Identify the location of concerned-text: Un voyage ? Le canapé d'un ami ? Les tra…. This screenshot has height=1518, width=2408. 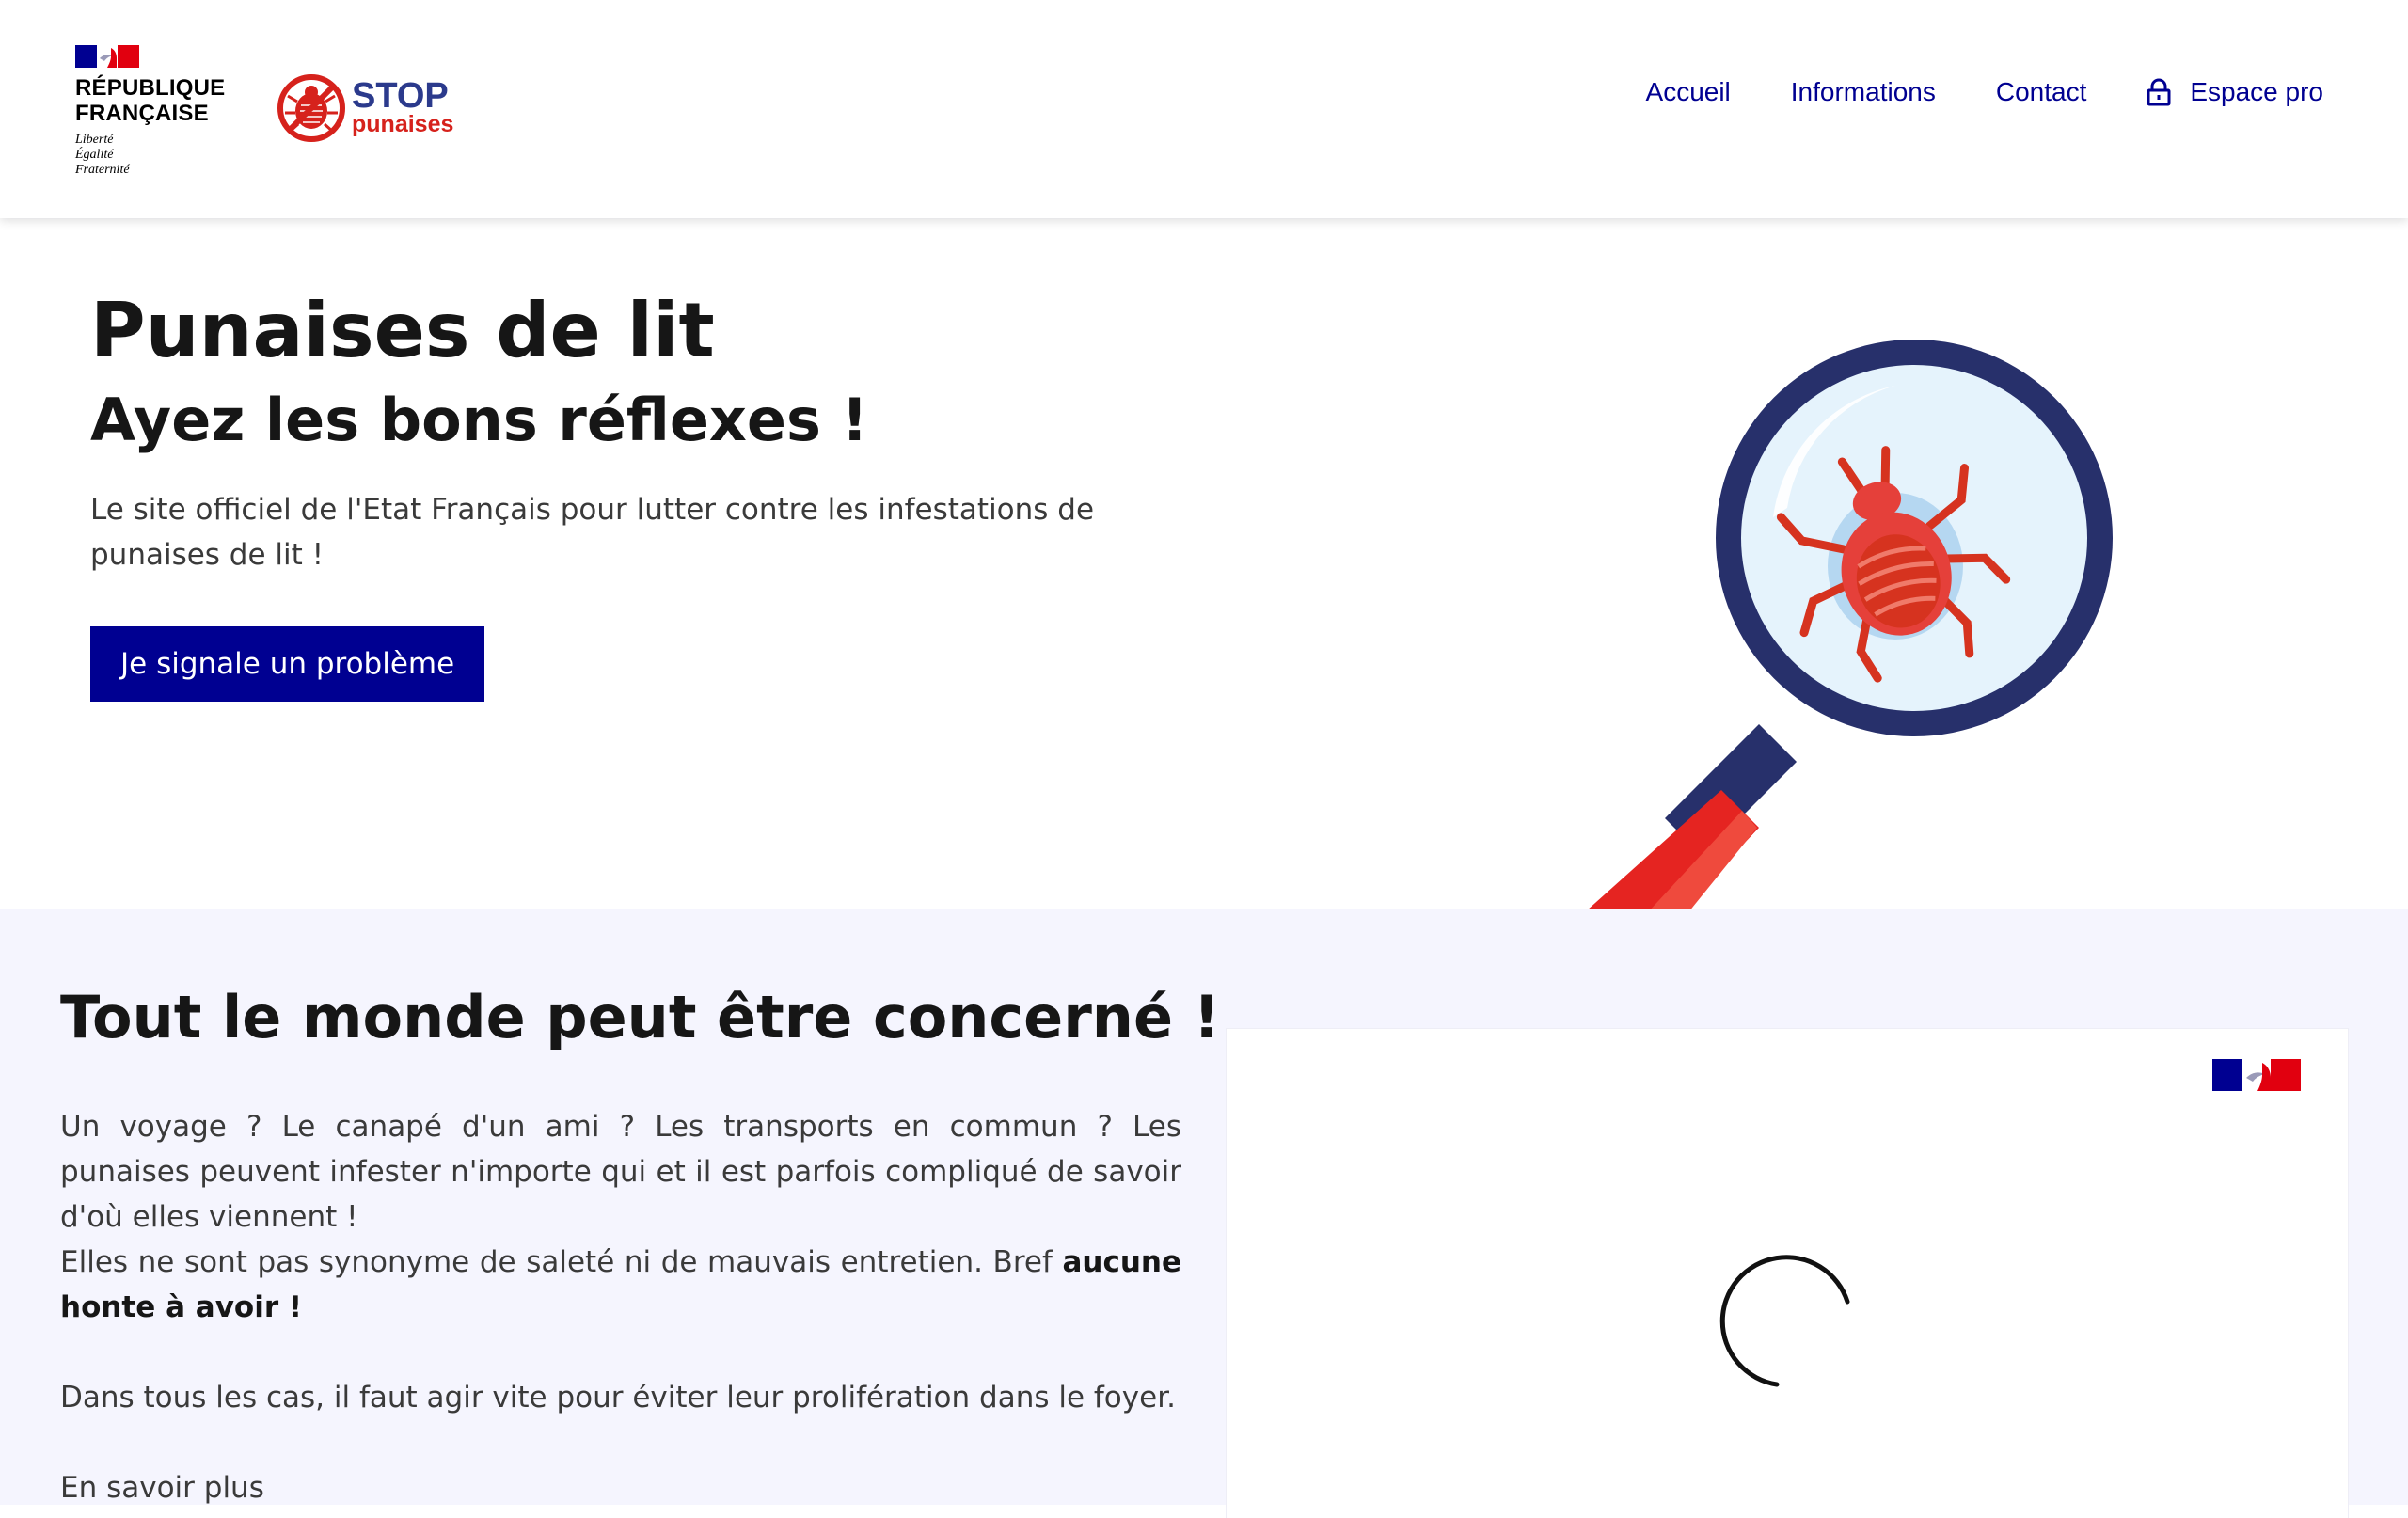
(621, 1307).